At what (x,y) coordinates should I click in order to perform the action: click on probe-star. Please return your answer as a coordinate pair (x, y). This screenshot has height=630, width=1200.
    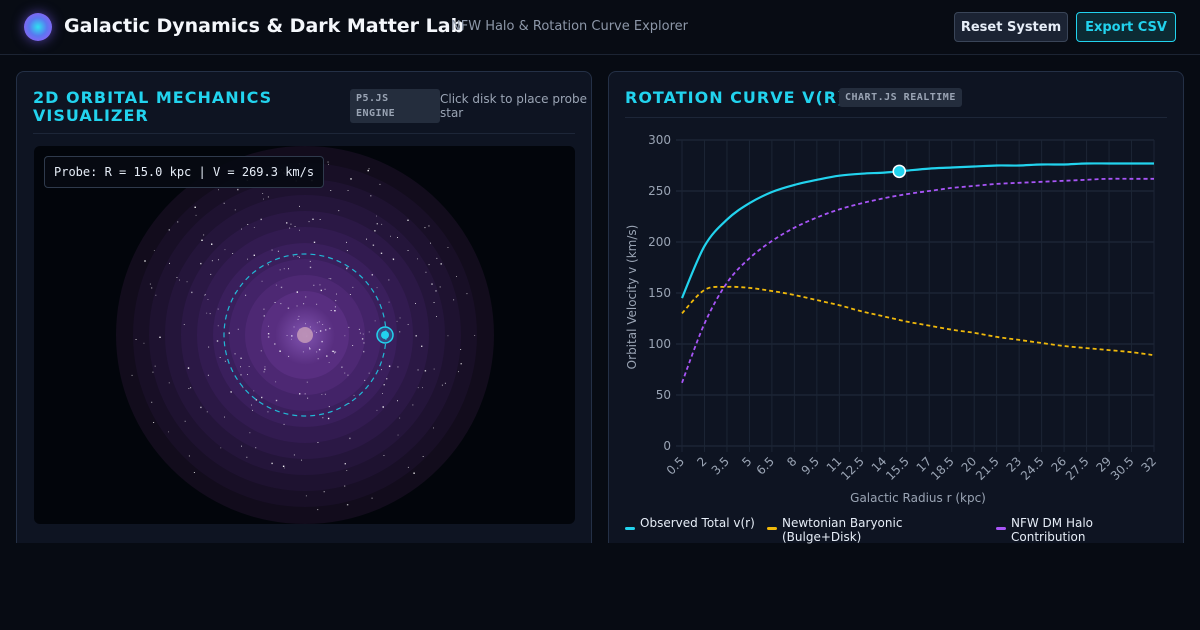
    Looking at the image, I should click on (385, 335).